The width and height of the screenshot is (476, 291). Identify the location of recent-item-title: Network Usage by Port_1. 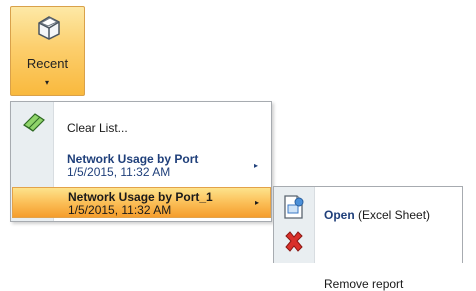
(140, 197).